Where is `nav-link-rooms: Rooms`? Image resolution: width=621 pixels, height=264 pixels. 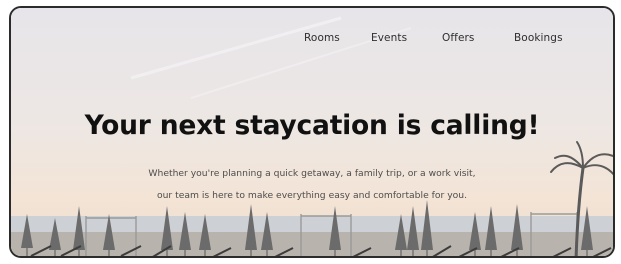 nav-link-rooms: Rooms is located at coordinates (322, 38).